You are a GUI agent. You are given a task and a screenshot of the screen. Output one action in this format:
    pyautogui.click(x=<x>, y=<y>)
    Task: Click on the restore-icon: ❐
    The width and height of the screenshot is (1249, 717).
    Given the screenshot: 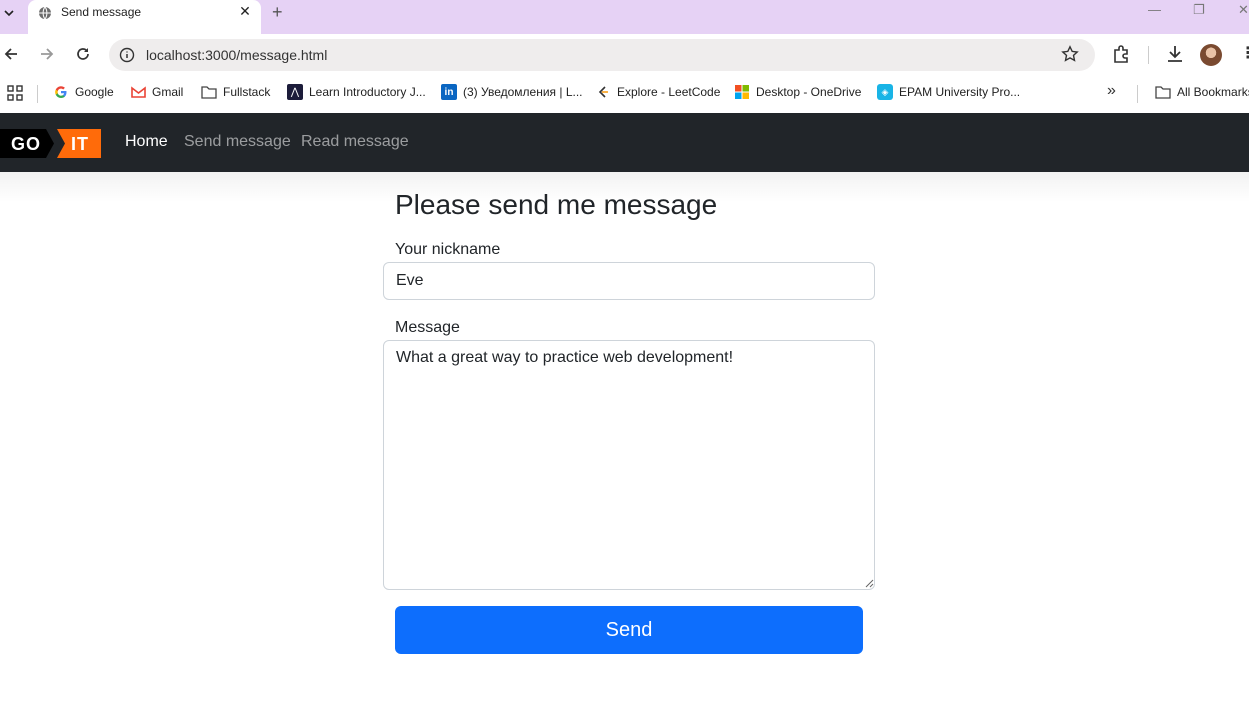 What is the action you would take?
    pyautogui.click(x=1199, y=10)
    